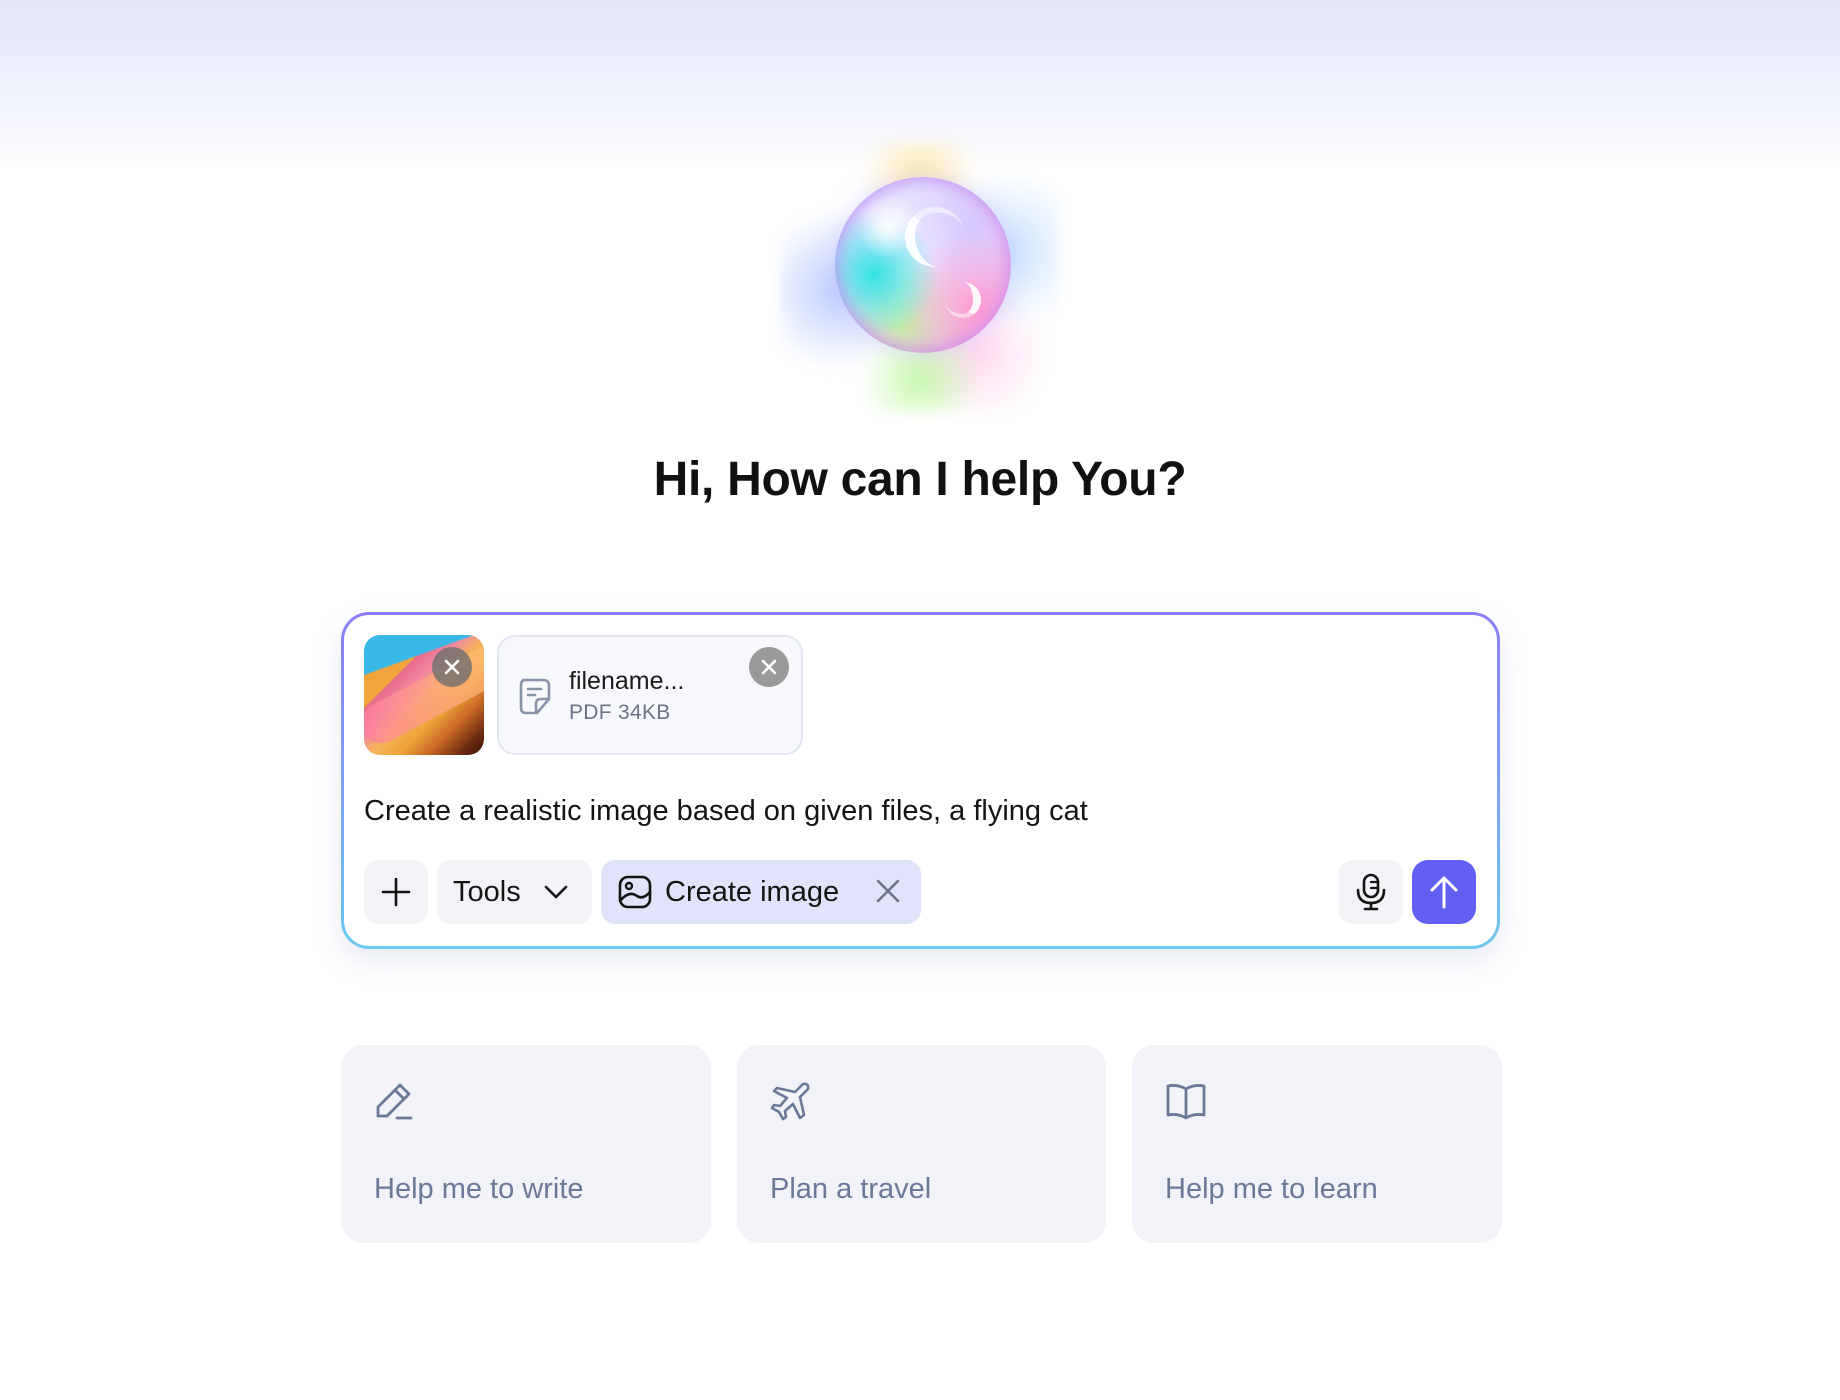  I want to click on create-image-chip: Create image, so click(761, 892).